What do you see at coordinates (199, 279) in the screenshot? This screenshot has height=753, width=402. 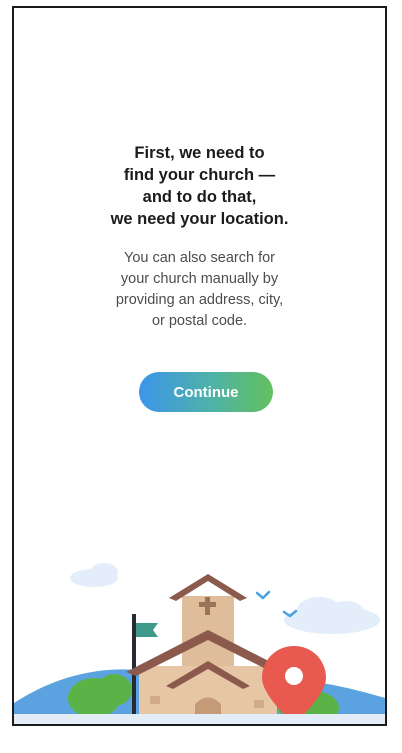 I see `description-line: your church manually by` at bounding box center [199, 279].